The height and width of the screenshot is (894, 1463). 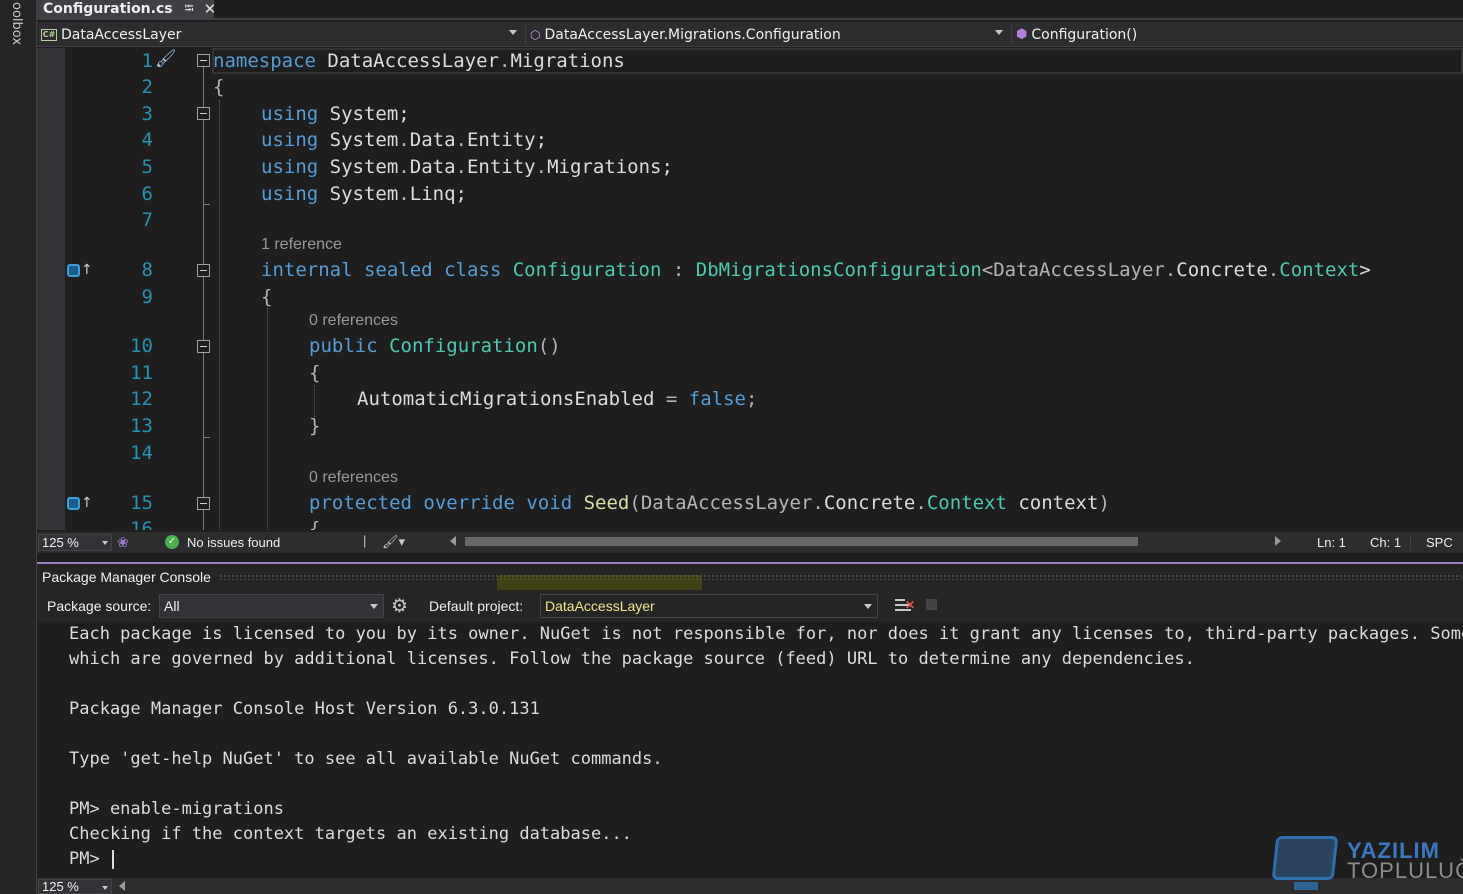 What do you see at coordinates (210, 9) in the screenshot?
I see `close-icon: ✕` at bounding box center [210, 9].